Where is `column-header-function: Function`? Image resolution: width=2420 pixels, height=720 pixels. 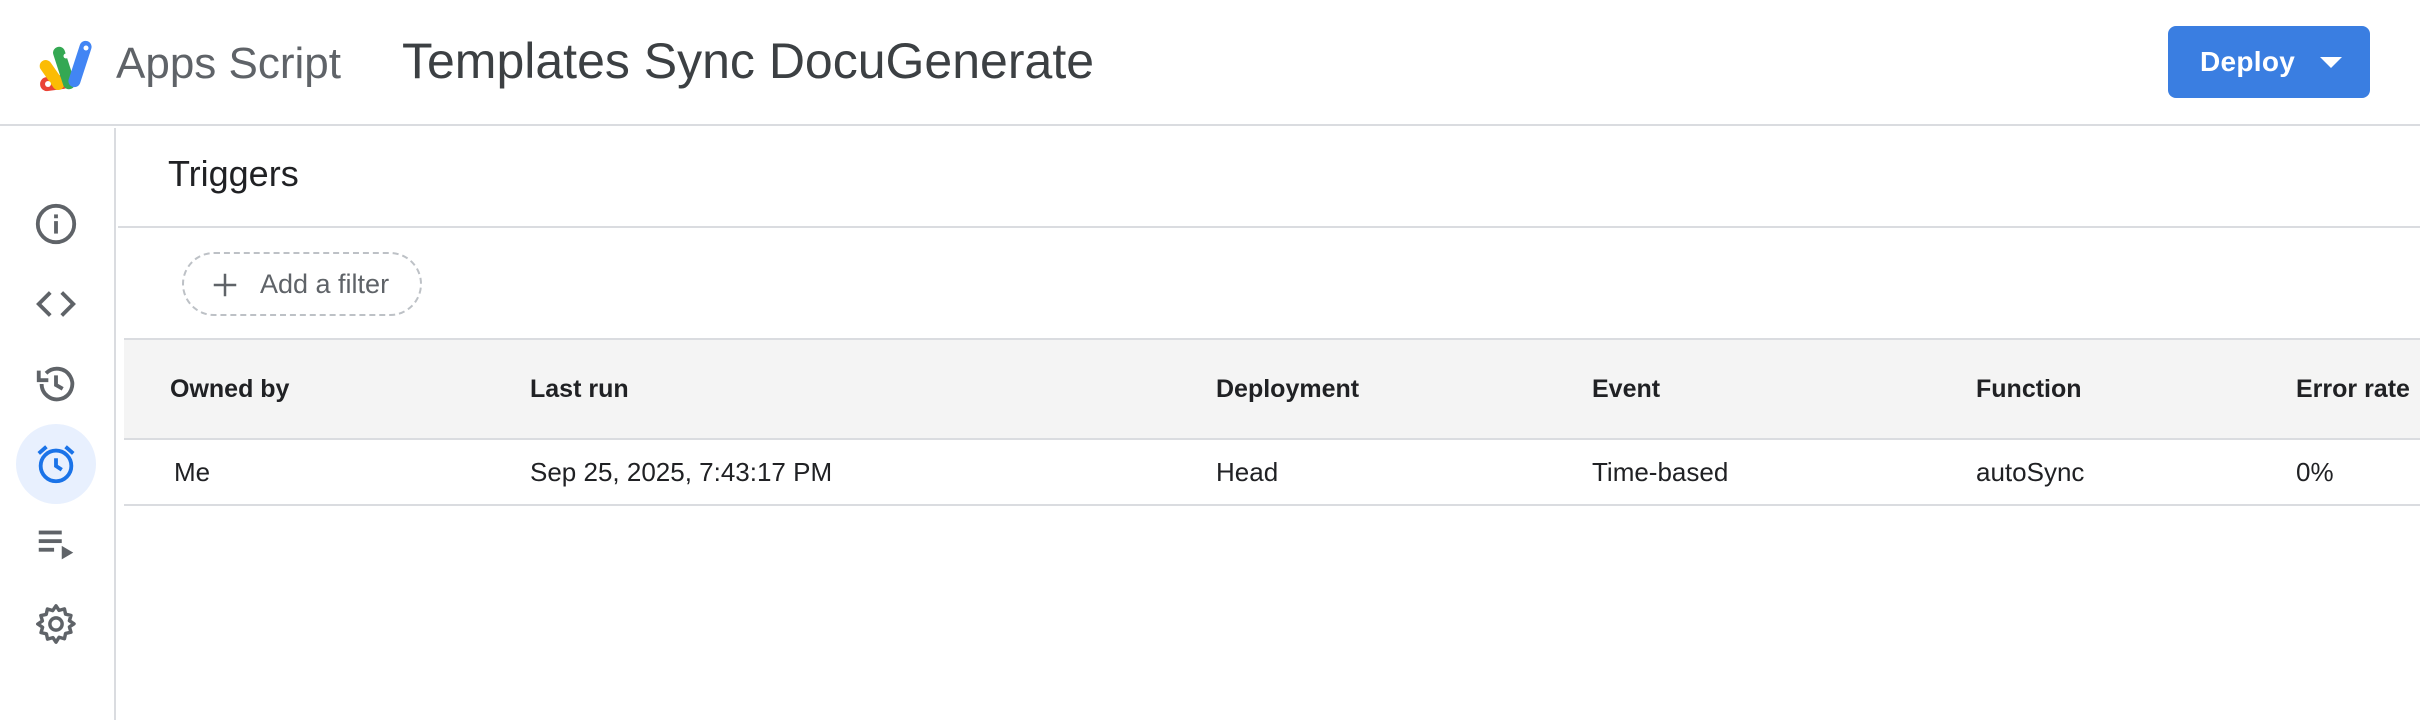 column-header-function: Function is located at coordinates (2029, 389).